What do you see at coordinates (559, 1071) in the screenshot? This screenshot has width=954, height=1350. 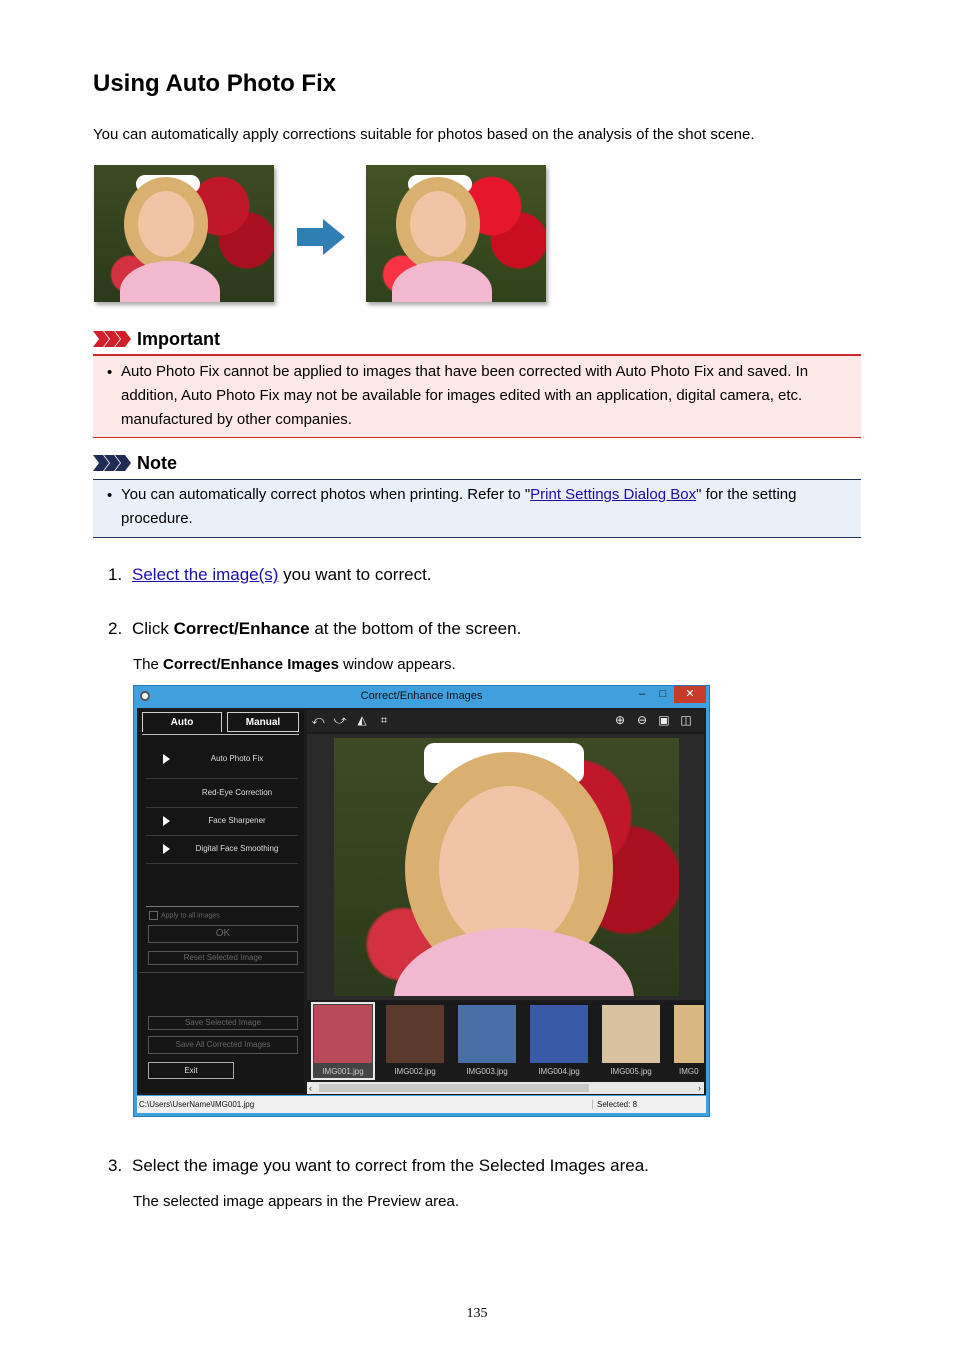 I see `thumbnail-caption: IMG004.jpg` at bounding box center [559, 1071].